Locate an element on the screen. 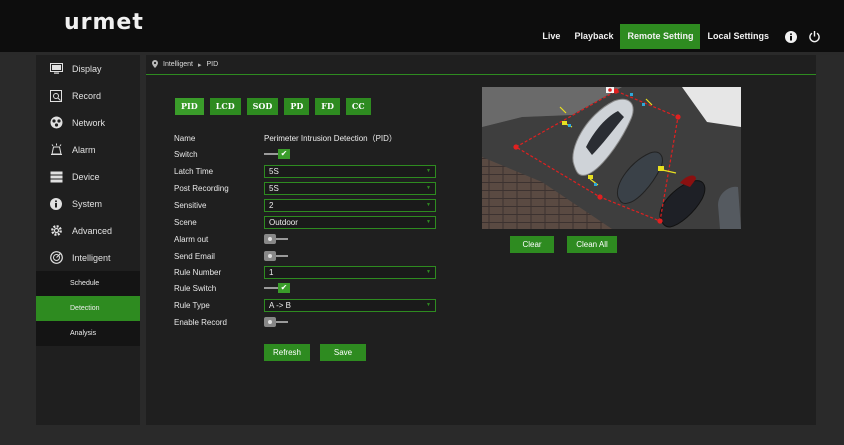  rule-switch-row: Rule Switch ✔ is located at coordinates (233, 288).